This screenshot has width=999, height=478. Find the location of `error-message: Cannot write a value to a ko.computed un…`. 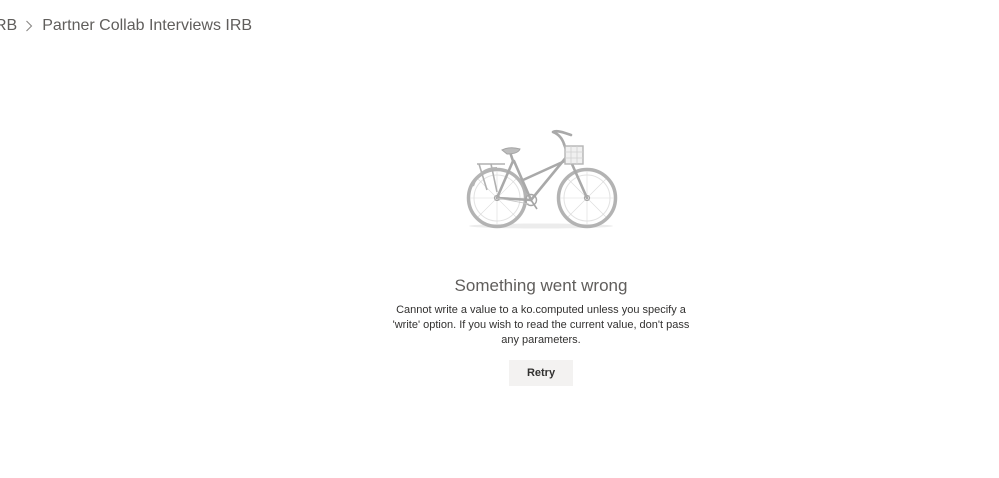

error-message: Cannot write a value to a ko.computed un… is located at coordinates (541, 325).